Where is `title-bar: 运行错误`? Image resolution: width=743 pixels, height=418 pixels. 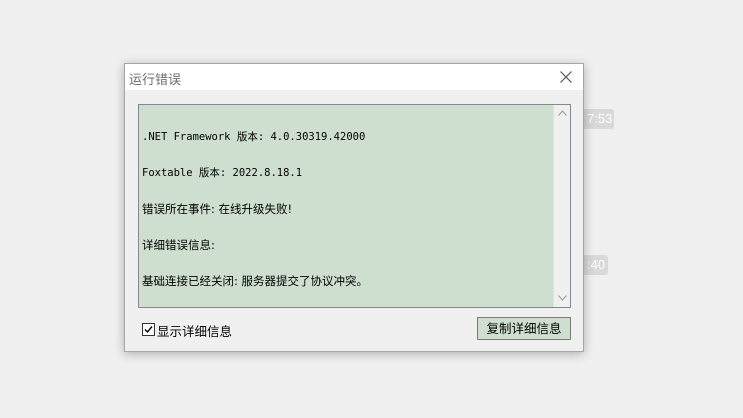
title-bar: 运行错误 is located at coordinates (354, 77).